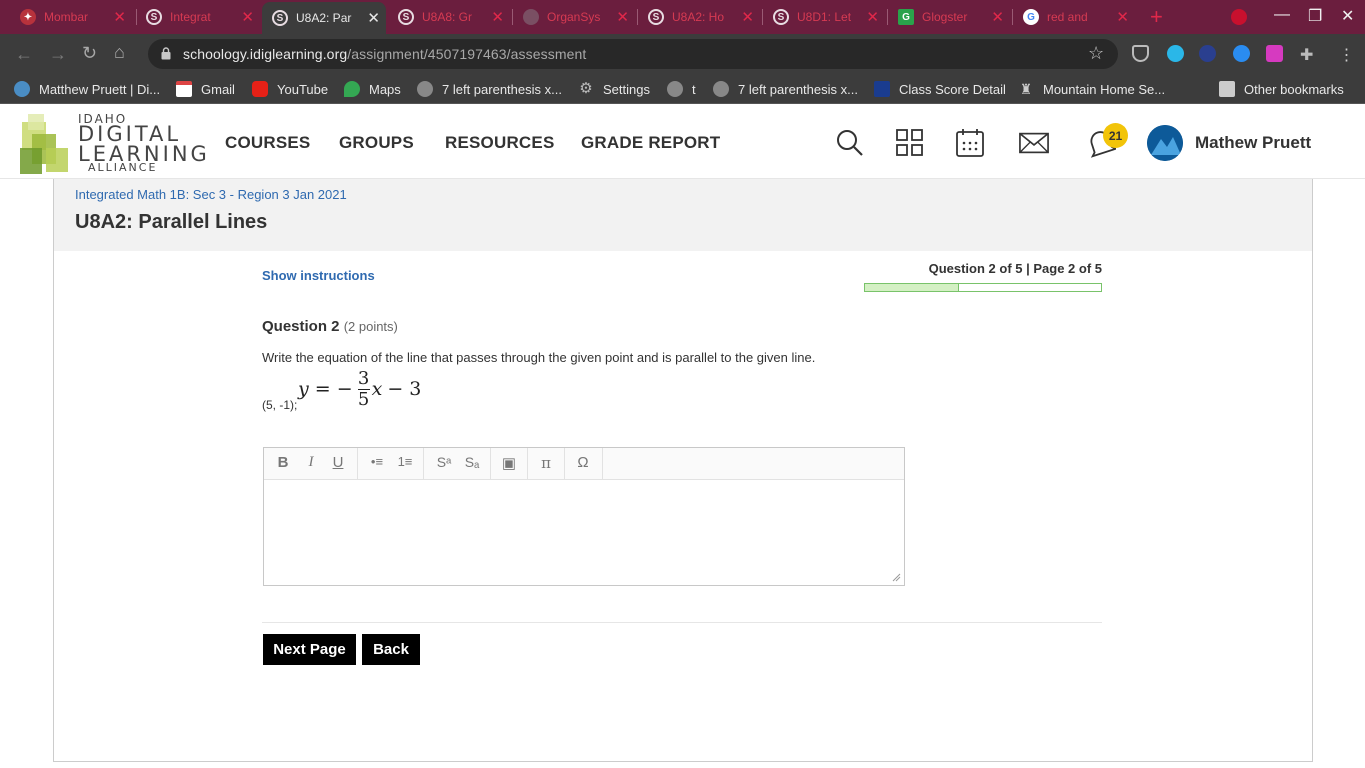 This screenshot has height=768, width=1365. What do you see at coordinates (24, 54) in the screenshot?
I see `back-arrow-icon: ←` at bounding box center [24, 54].